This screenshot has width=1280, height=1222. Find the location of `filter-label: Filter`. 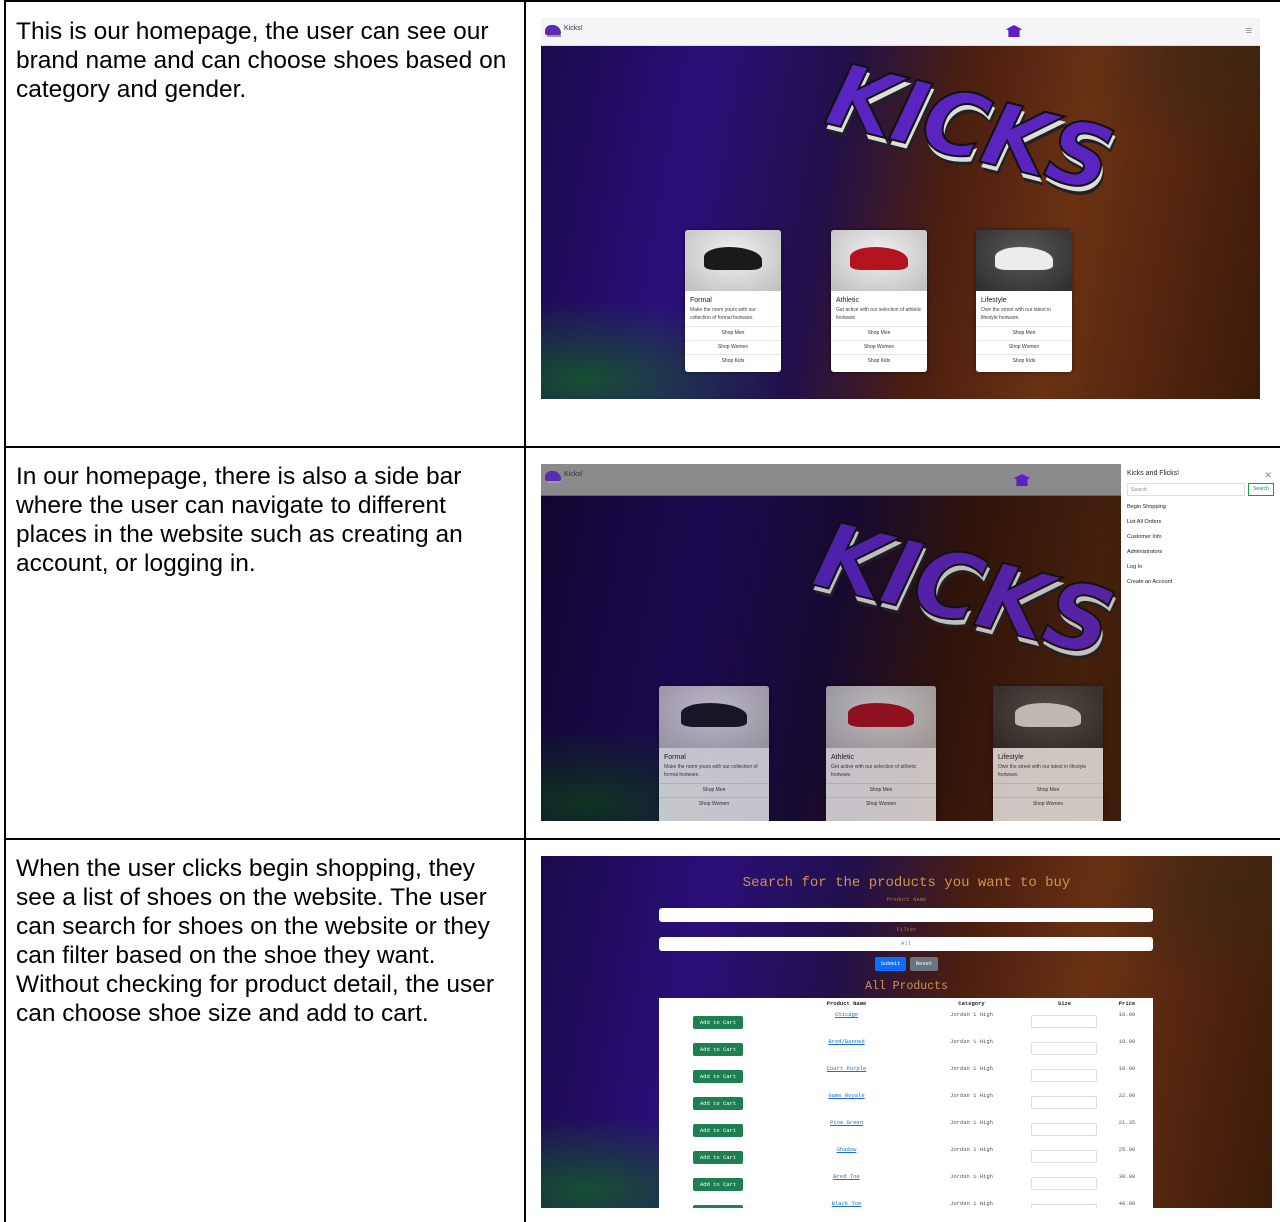

filter-label: Filter is located at coordinates (906, 929).